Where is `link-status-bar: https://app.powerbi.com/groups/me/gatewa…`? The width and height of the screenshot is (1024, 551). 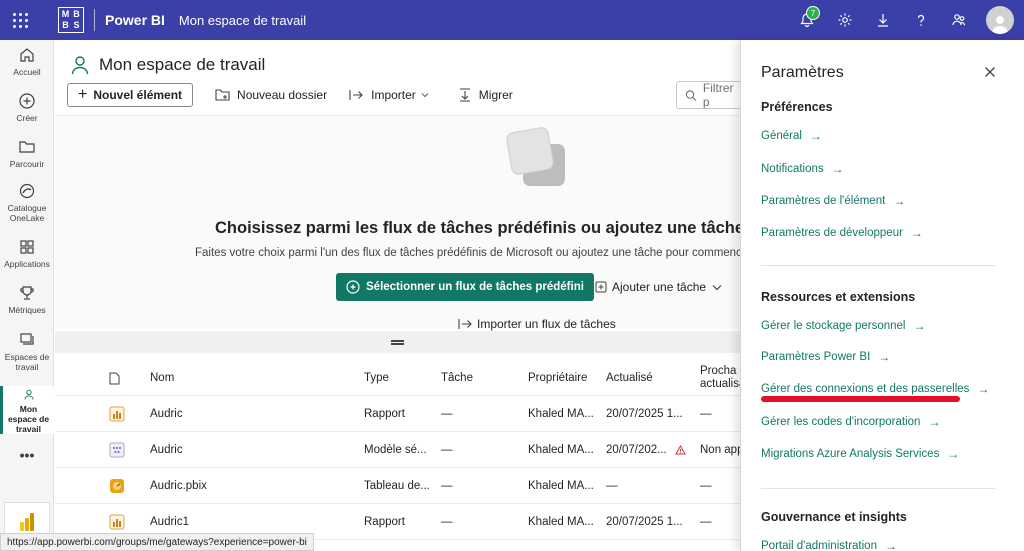
link-status-bar: https://app.powerbi.com/groups/me/gatewa… is located at coordinates (157, 542).